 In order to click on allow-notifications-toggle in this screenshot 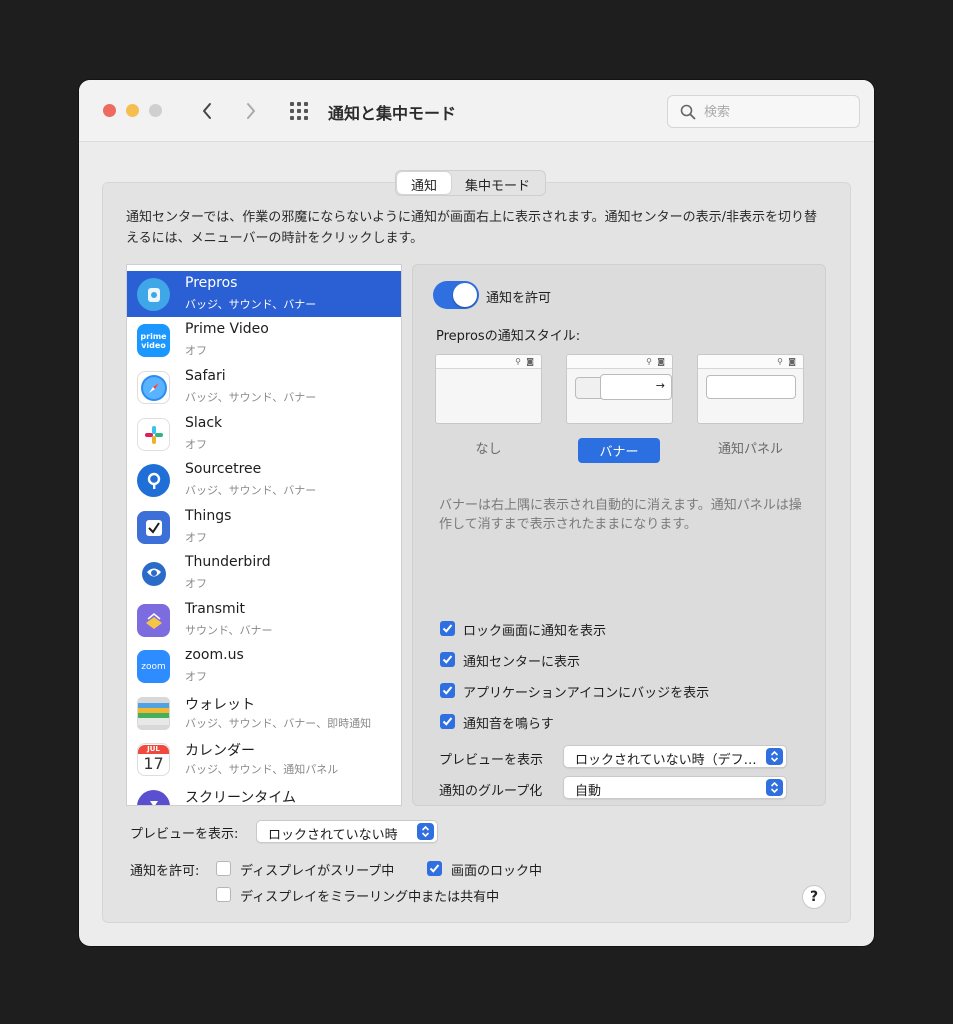, I will do `click(456, 295)`.